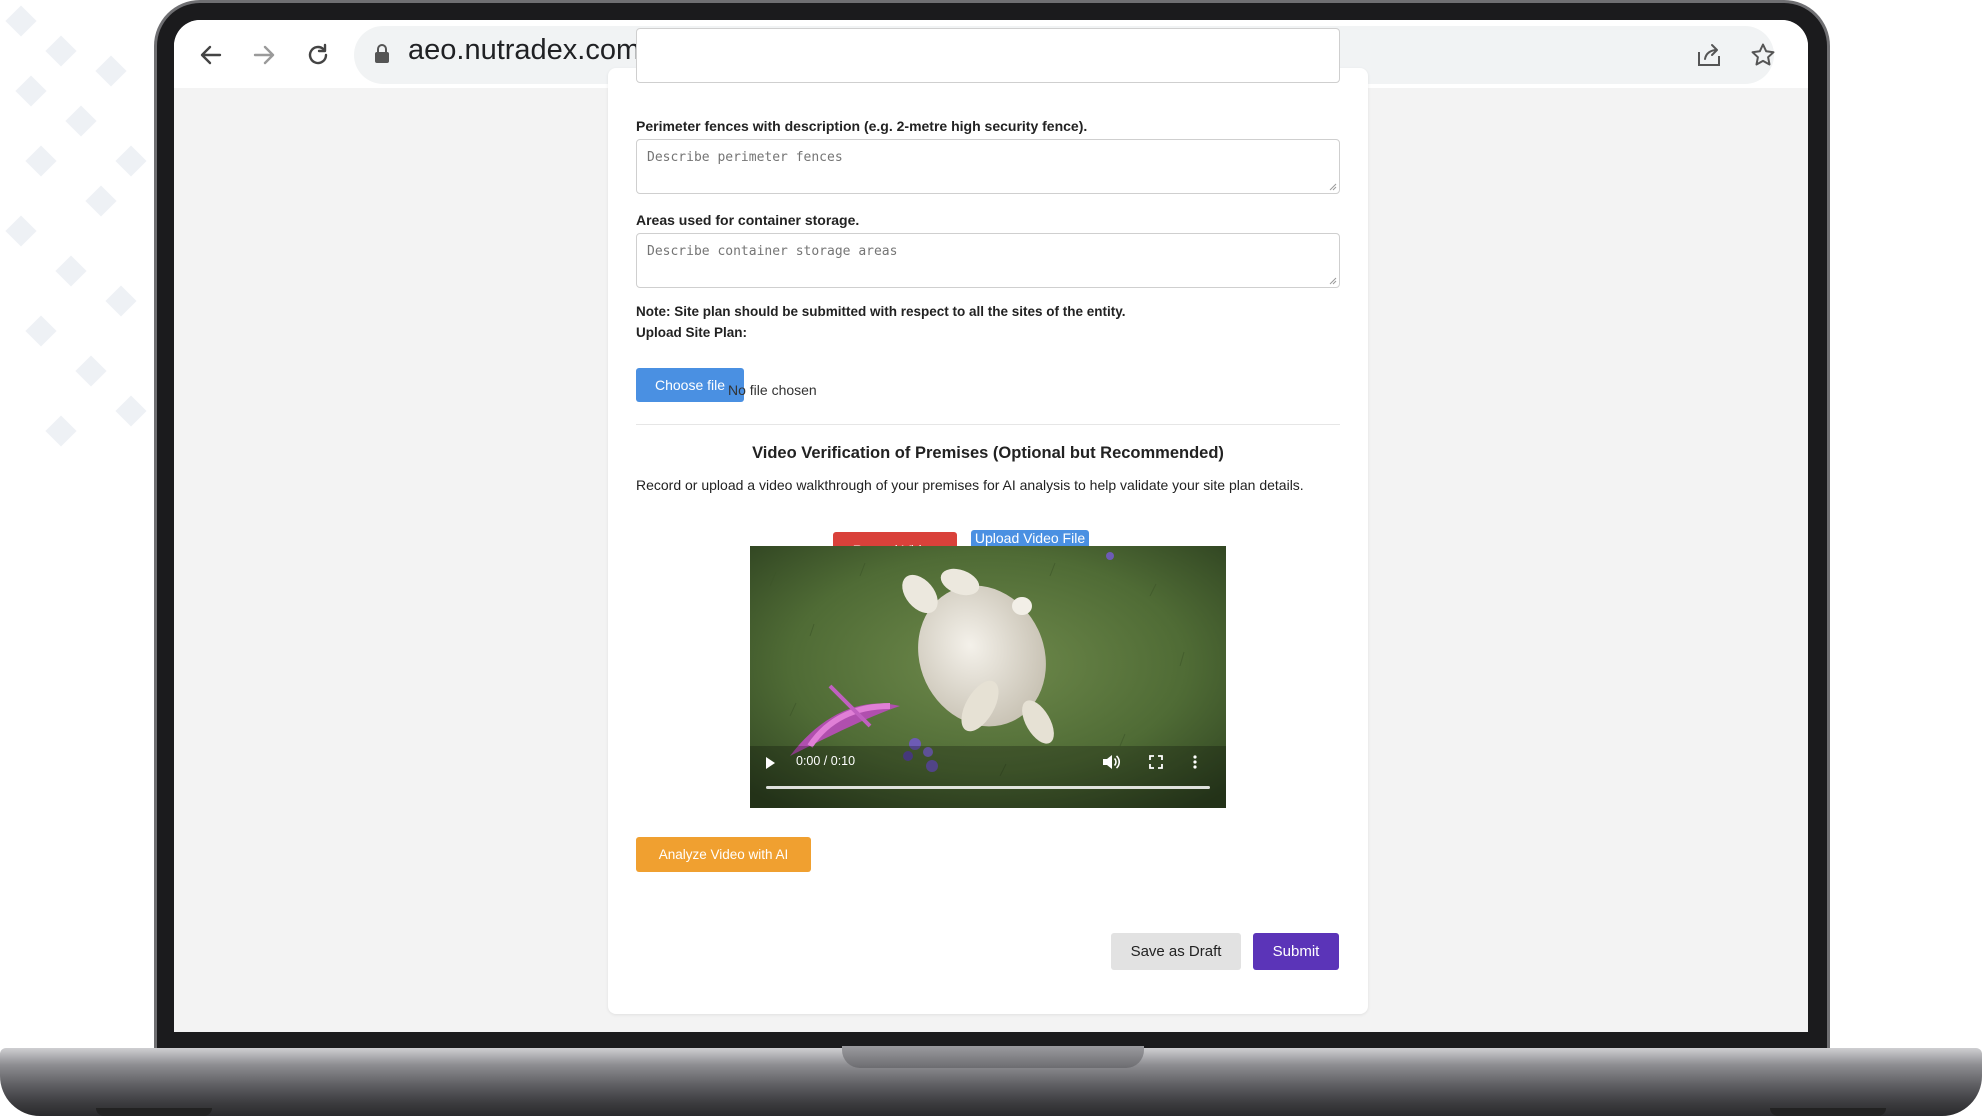 The width and height of the screenshot is (1982, 1116). What do you see at coordinates (988, 55) in the screenshot?
I see `previous-textarea` at bounding box center [988, 55].